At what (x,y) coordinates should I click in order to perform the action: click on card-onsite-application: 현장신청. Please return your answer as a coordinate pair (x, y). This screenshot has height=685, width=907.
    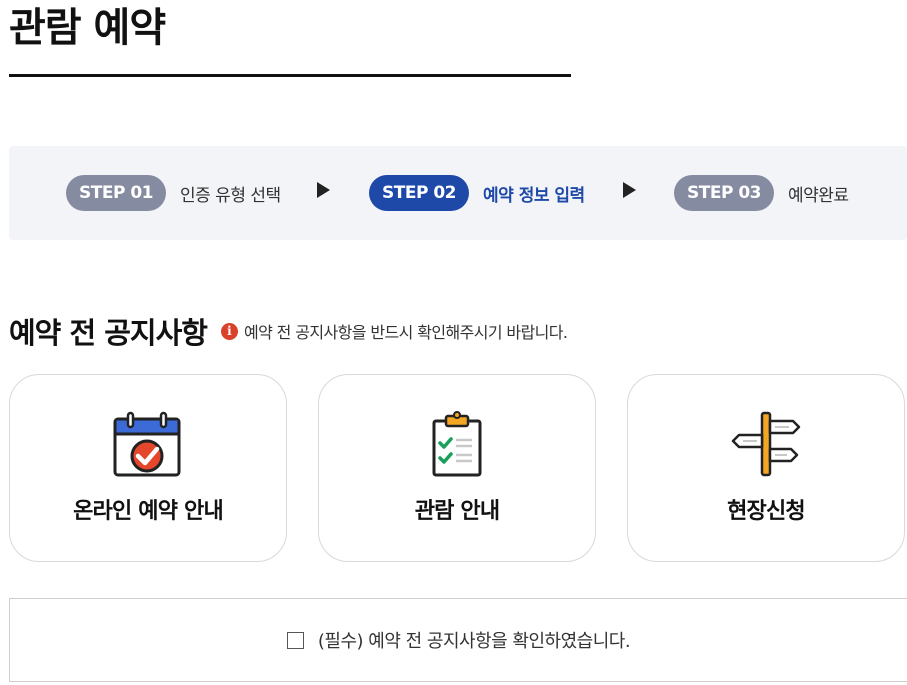
    Looking at the image, I should click on (766, 468).